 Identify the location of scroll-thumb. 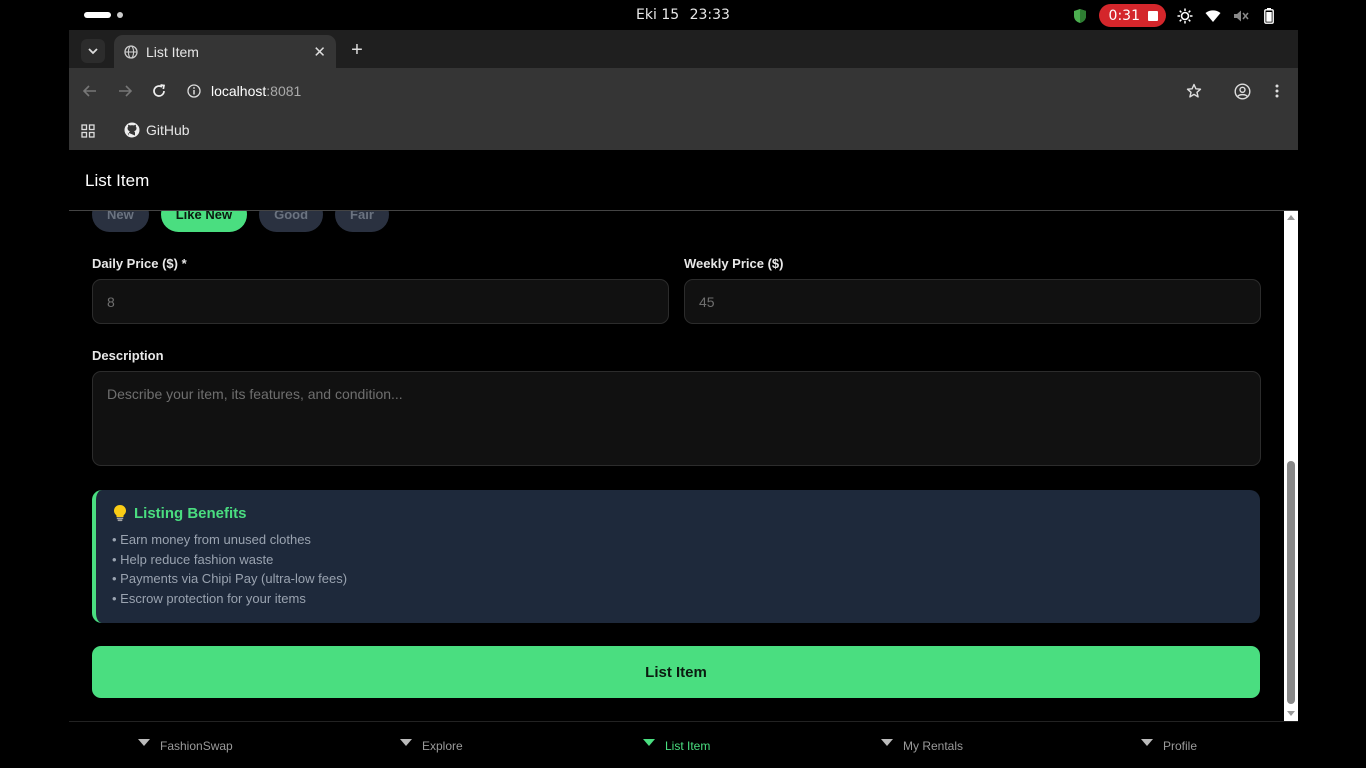
(1291, 582).